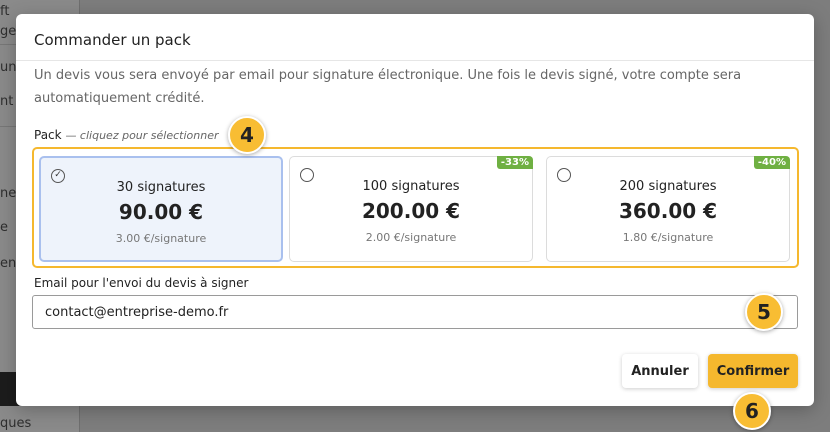  I want to click on email-input, so click(415, 312).